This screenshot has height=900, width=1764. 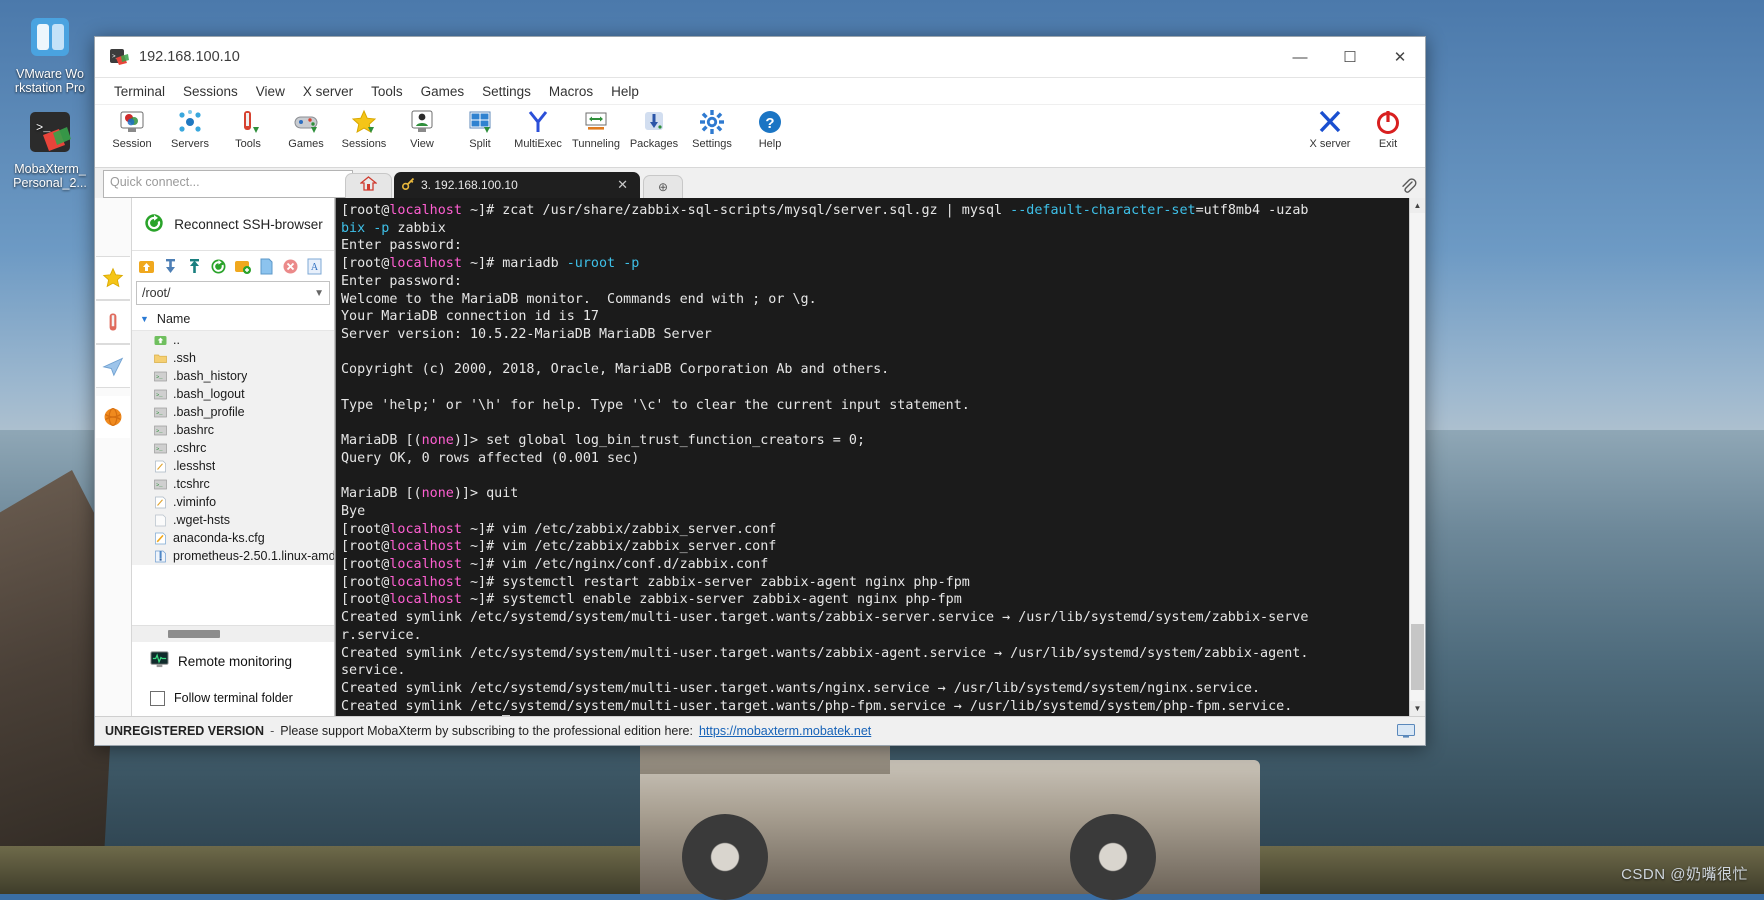 I want to click on terminal-line: [root@localhost ~]# mariadb -uroot -p, so click(x=490, y=264).